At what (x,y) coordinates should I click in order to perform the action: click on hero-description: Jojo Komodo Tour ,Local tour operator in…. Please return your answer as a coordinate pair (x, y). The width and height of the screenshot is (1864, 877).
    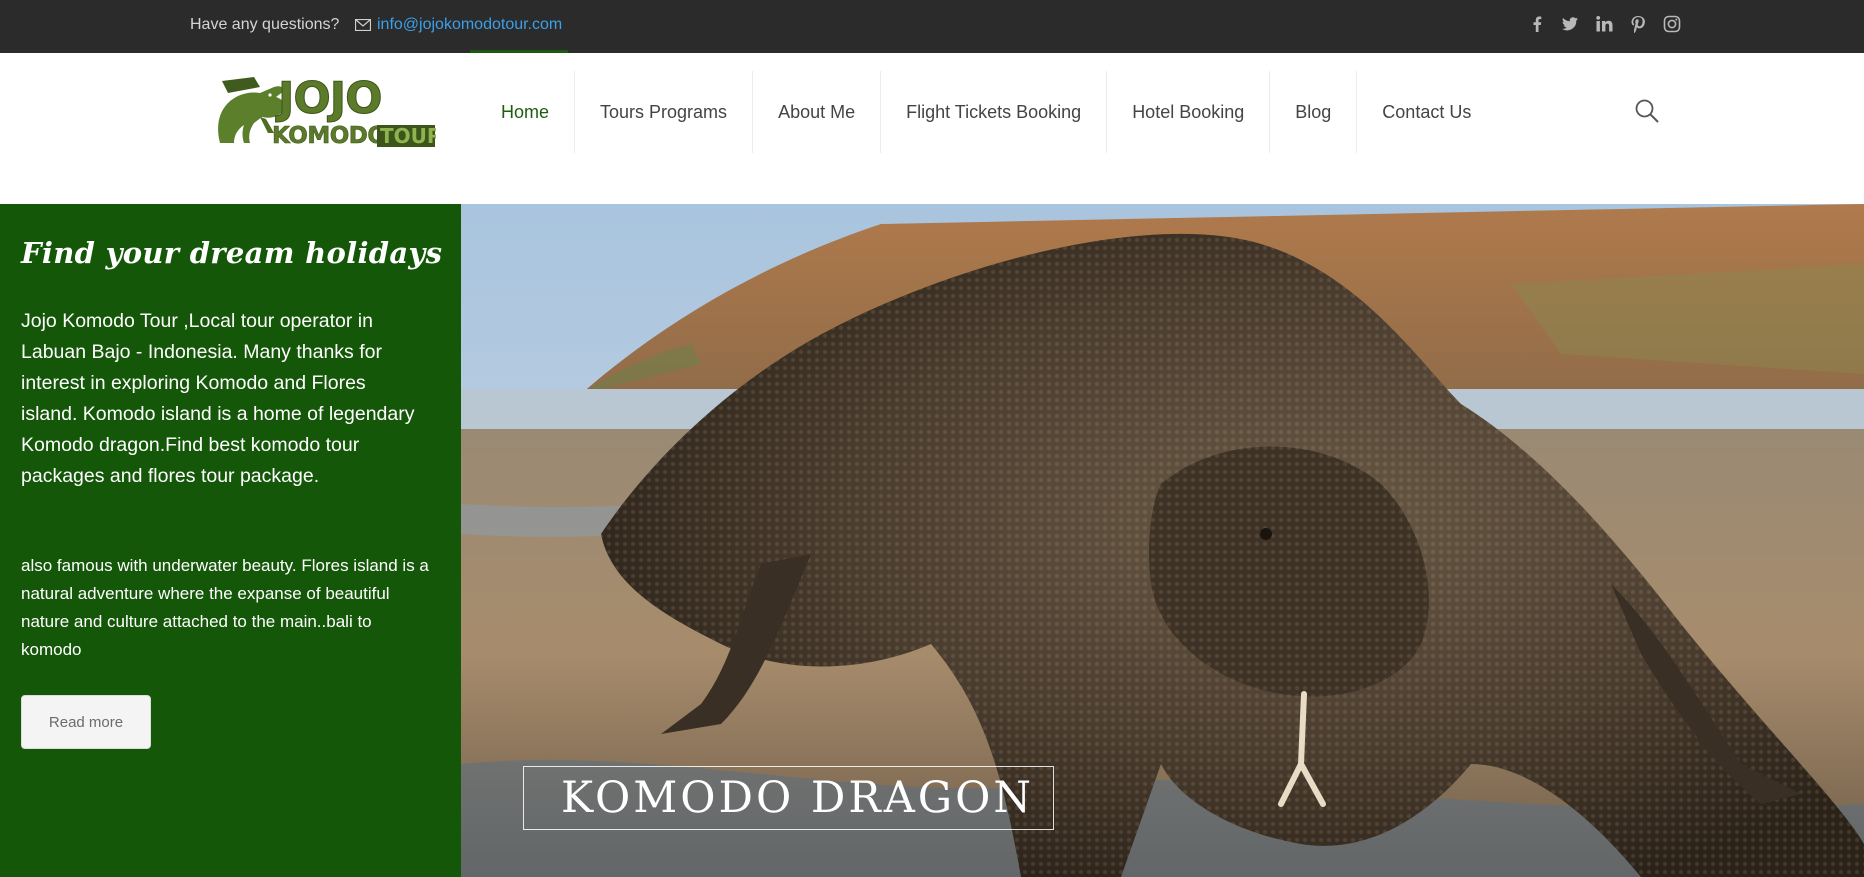
    Looking at the image, I should click on (218, 398).